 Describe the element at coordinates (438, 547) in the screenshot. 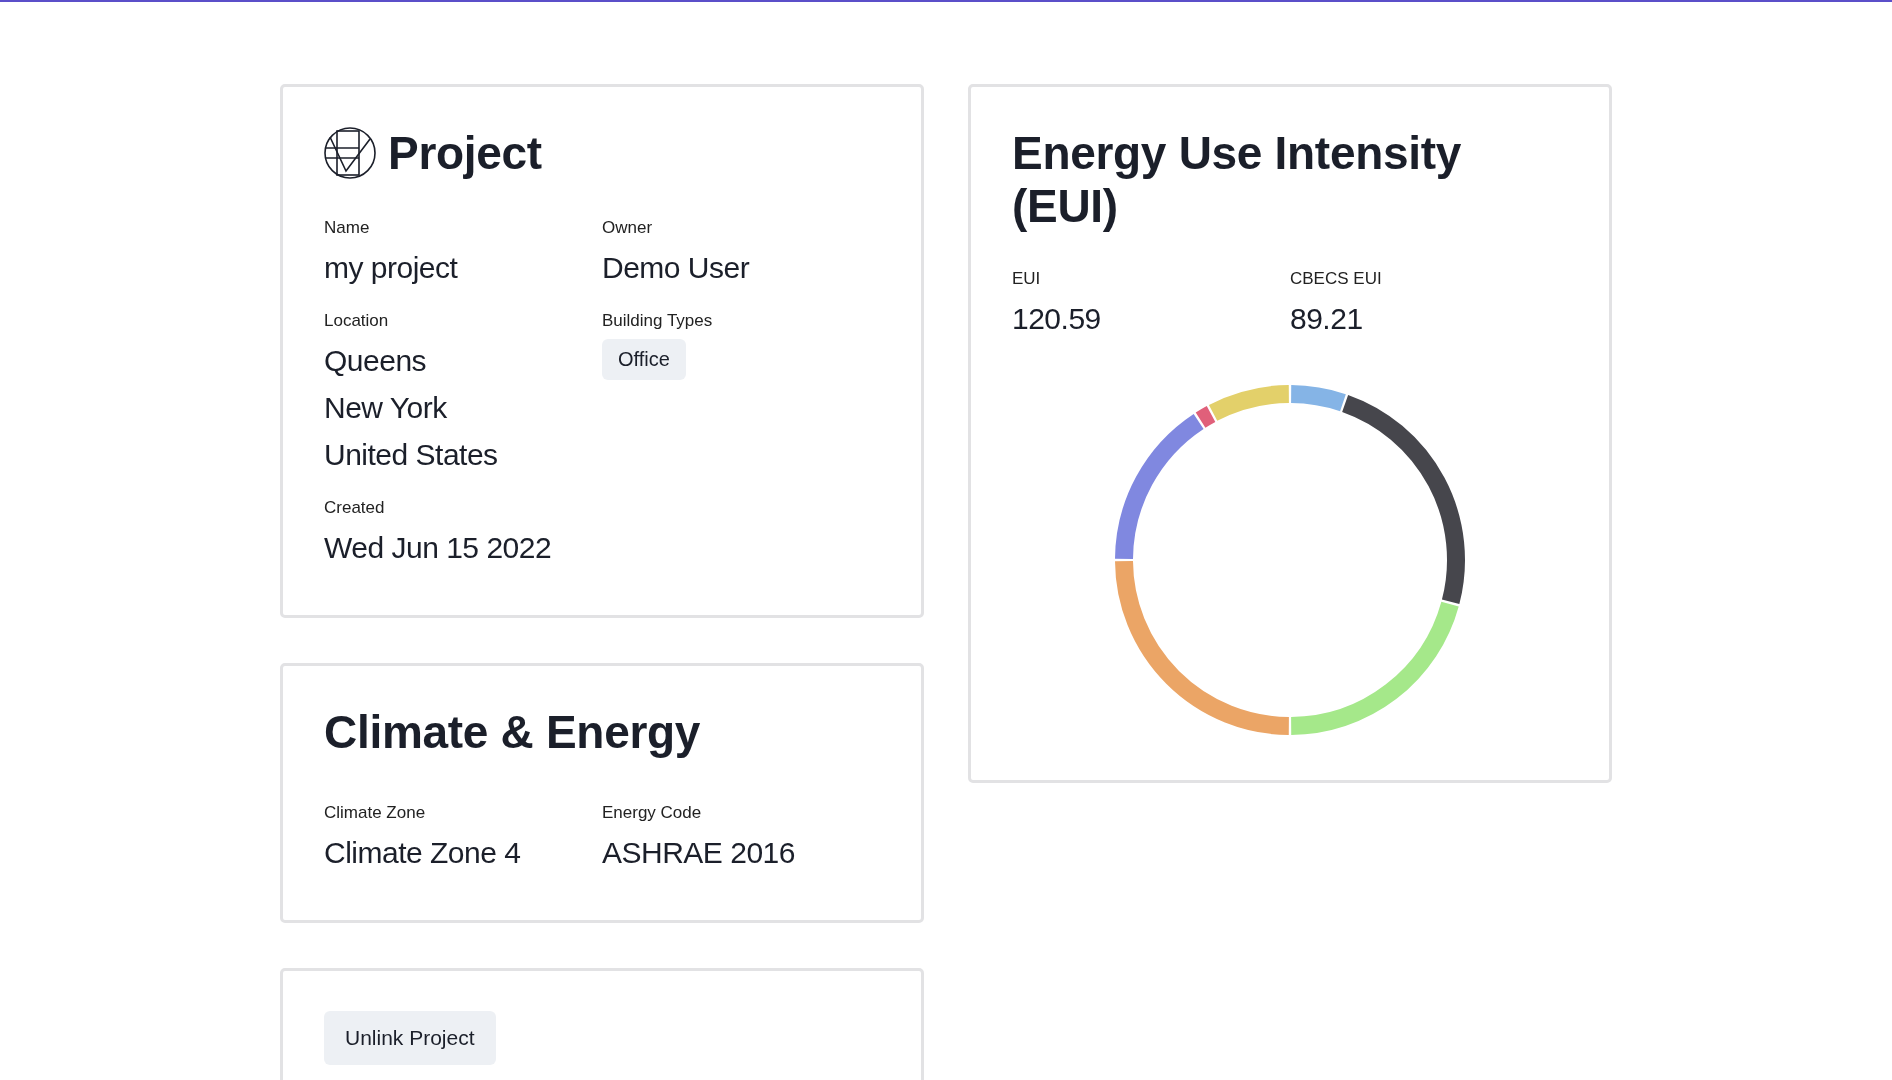

I see `field-value: Wed Jun 15 2022` at that location.